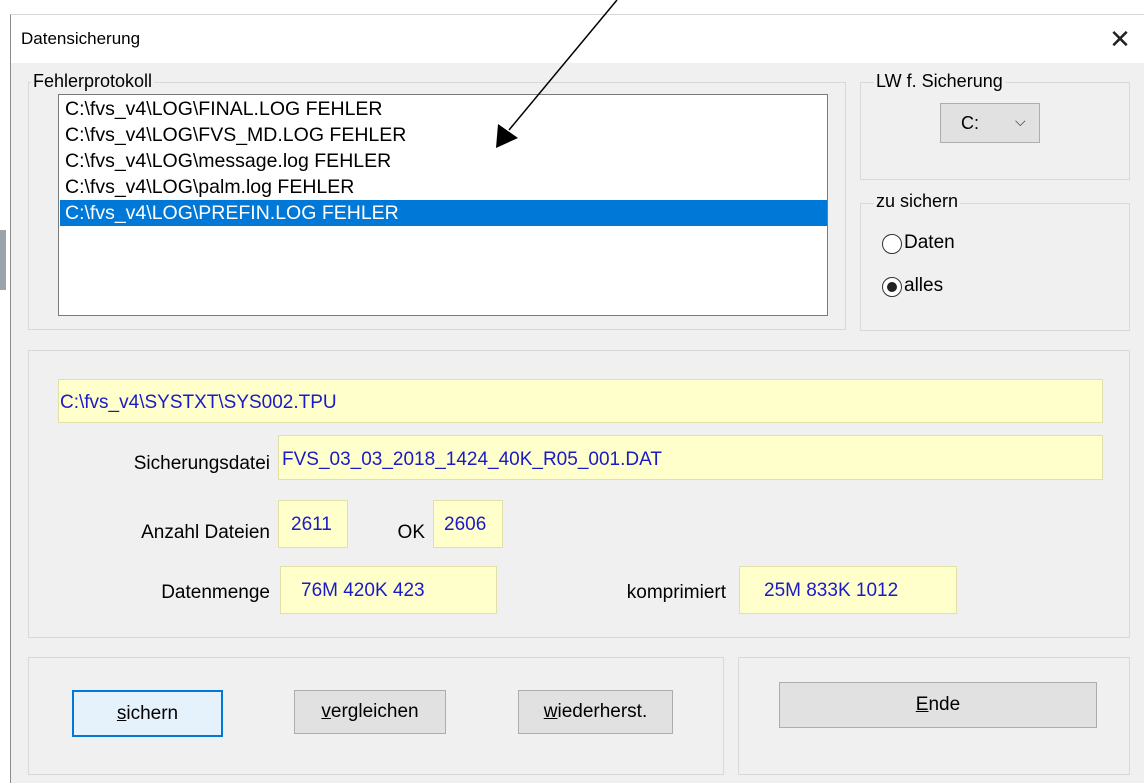 This screenshot has height=783, width=1144. Describe the element at coordinates (374, 711) in the screenshot. I see `button-label: ergleichen` at that location.